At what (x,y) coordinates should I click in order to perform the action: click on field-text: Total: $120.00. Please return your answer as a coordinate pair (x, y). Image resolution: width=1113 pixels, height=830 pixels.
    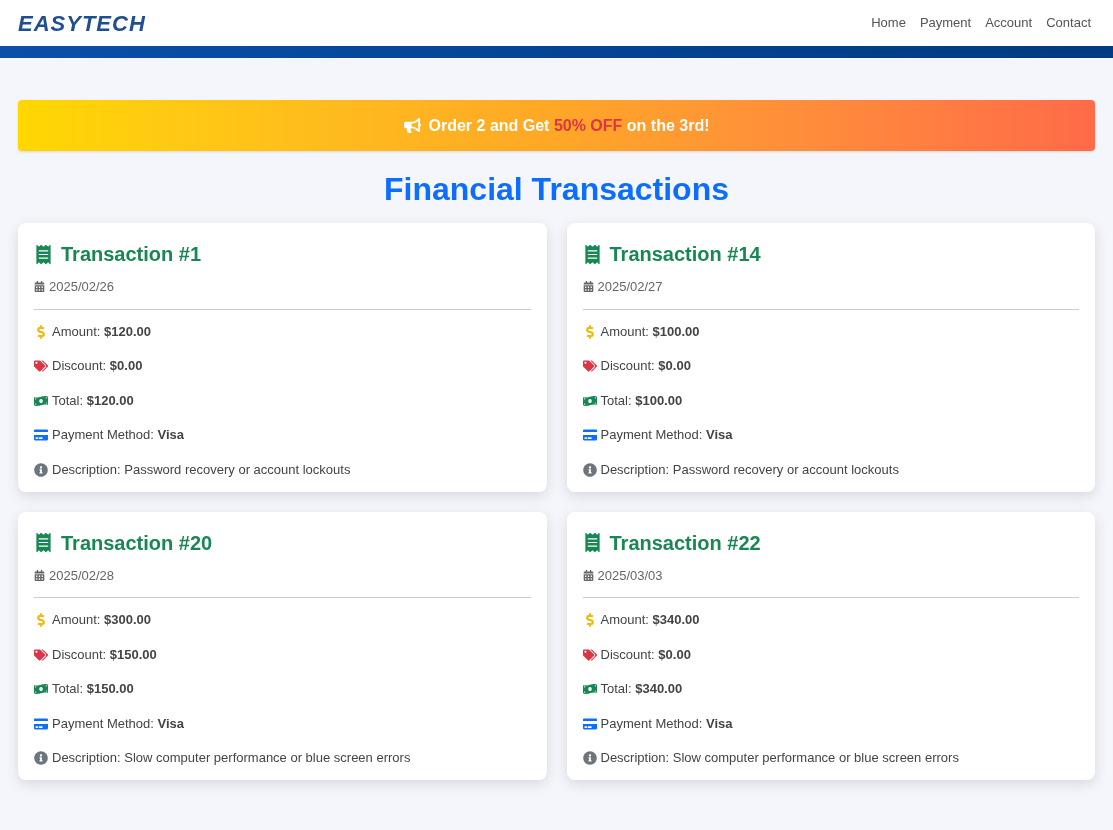
    Looking at the image, I should click on (93, 400).